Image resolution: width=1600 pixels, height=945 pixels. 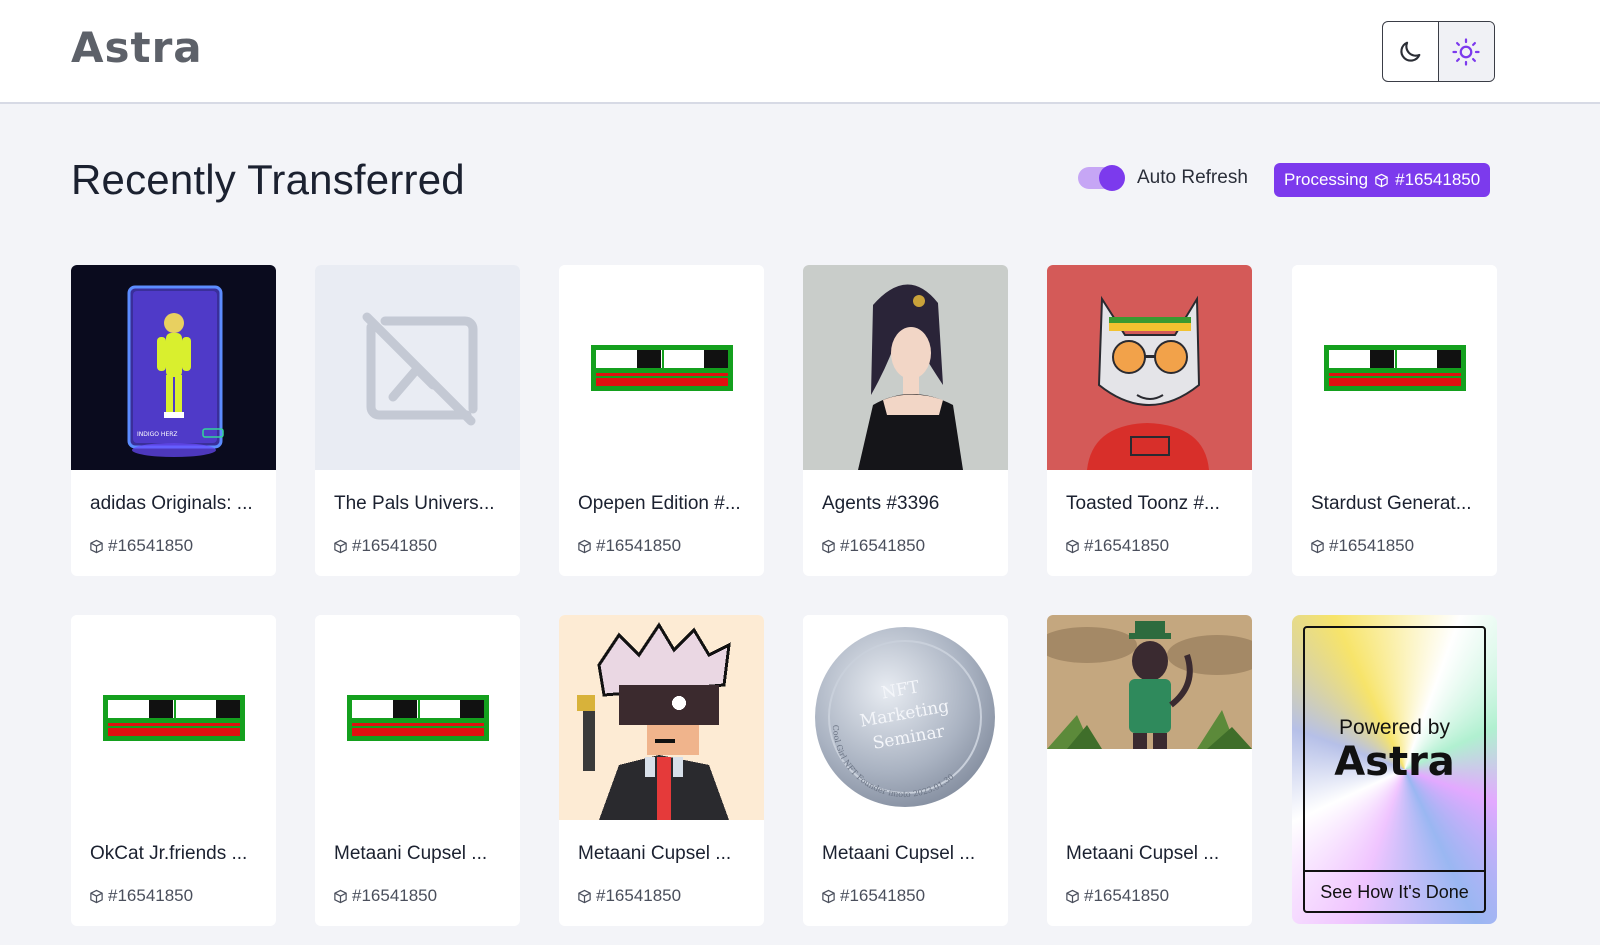 I want to click on nft-card: Toasted Toonz #... #16541850, so click(x=1149, y=420).